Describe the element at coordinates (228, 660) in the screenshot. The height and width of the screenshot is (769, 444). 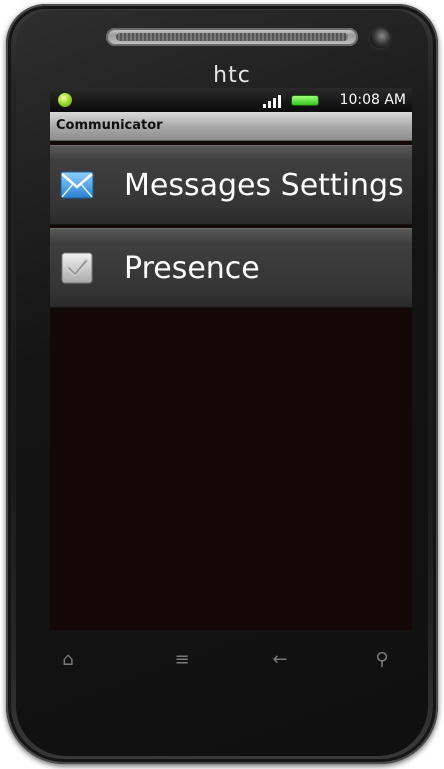
I see `hardware-nav-bar: ⌂ ≡ ← ⚲` at that location.